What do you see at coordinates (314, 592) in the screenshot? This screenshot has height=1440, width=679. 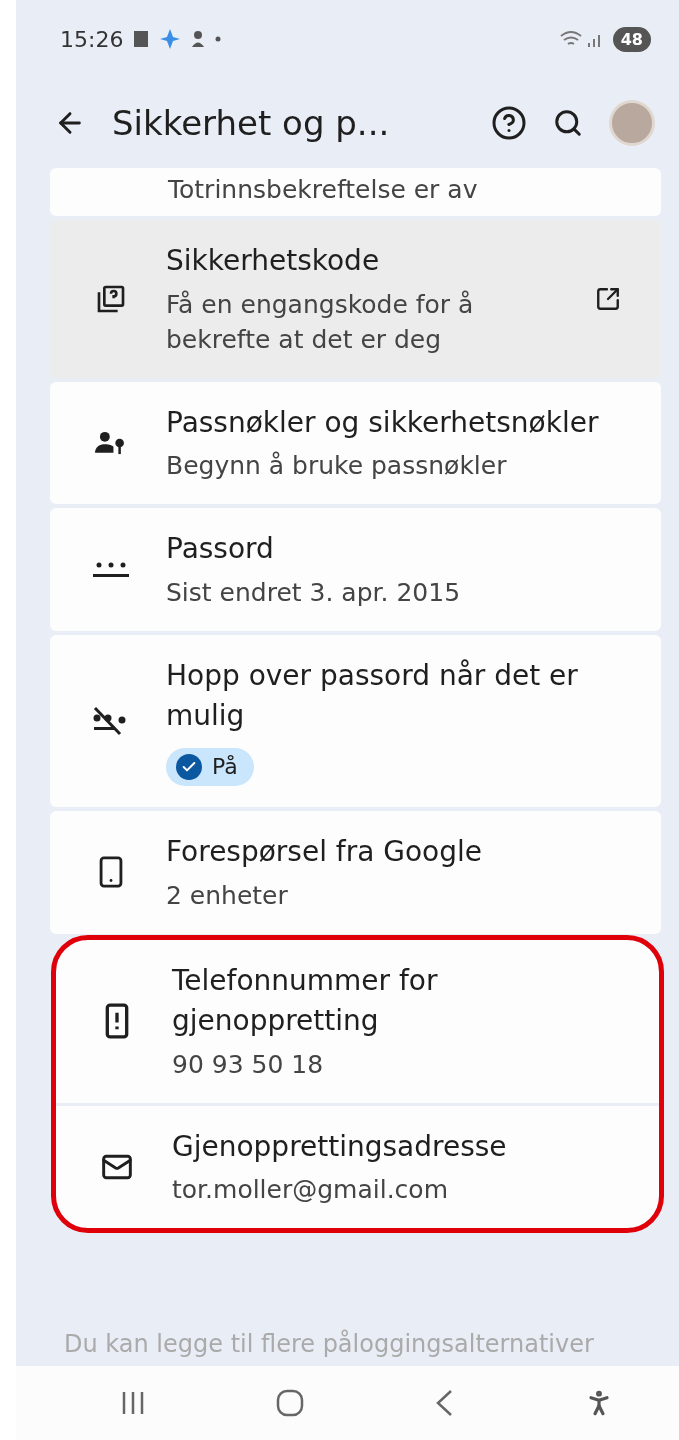 I see `item-subtitle: Sist endret 3. apr. 2015` at bounding box center [314, 592].